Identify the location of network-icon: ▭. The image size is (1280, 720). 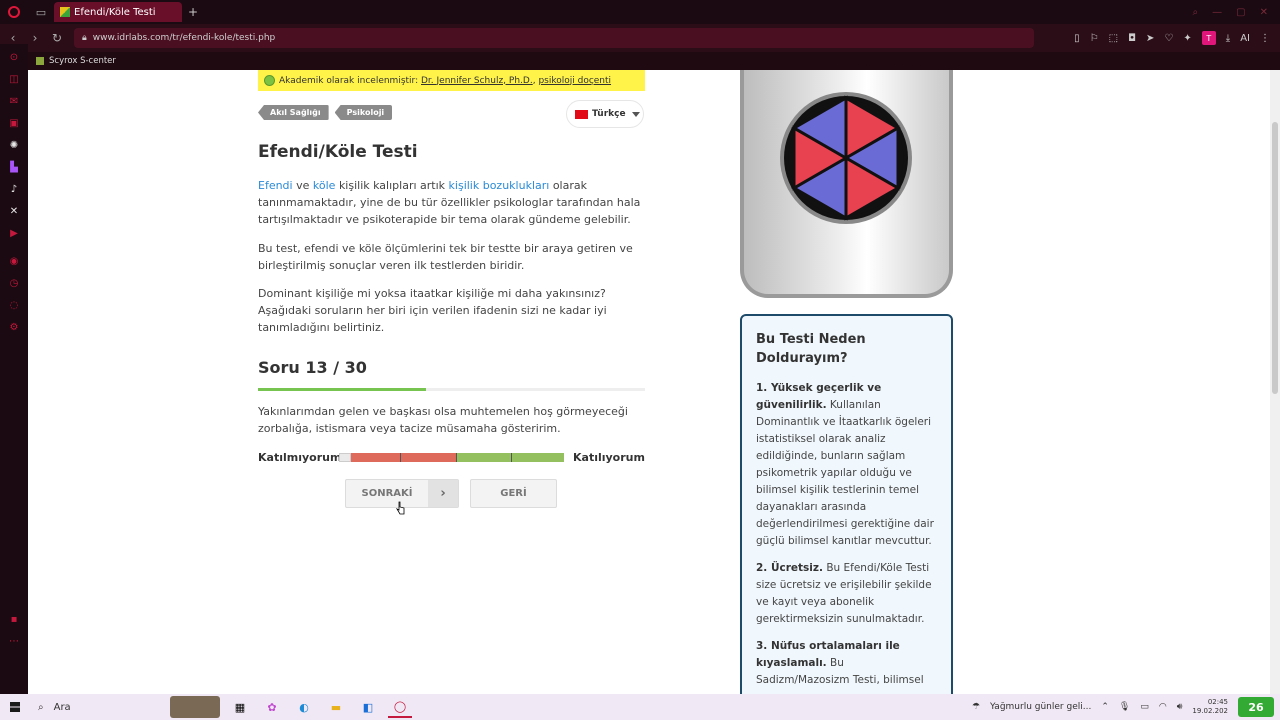
(1144, 707).